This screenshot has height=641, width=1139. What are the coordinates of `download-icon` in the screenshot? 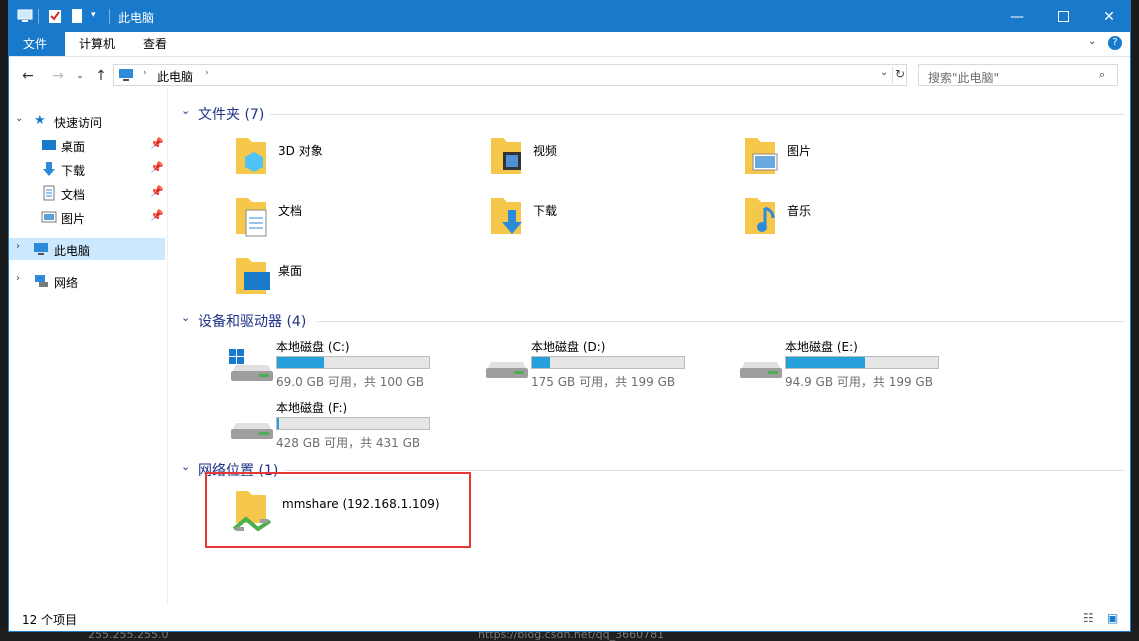 It's located at (49, 169).